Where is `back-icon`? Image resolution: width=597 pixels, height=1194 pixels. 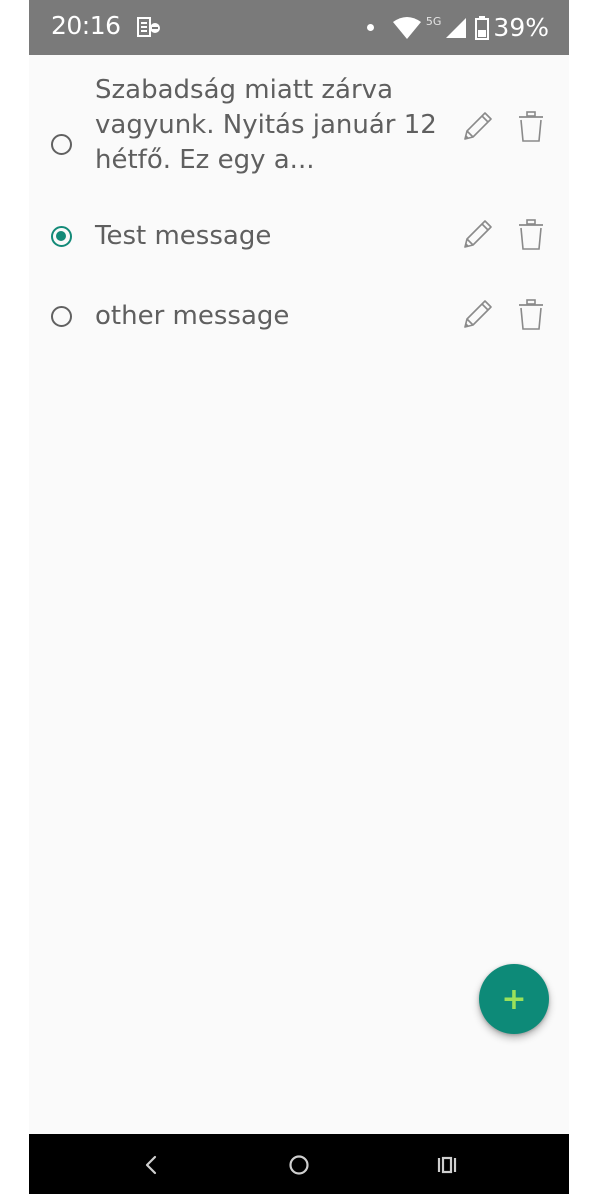
back-icon is located at coordinates (151, 1165).